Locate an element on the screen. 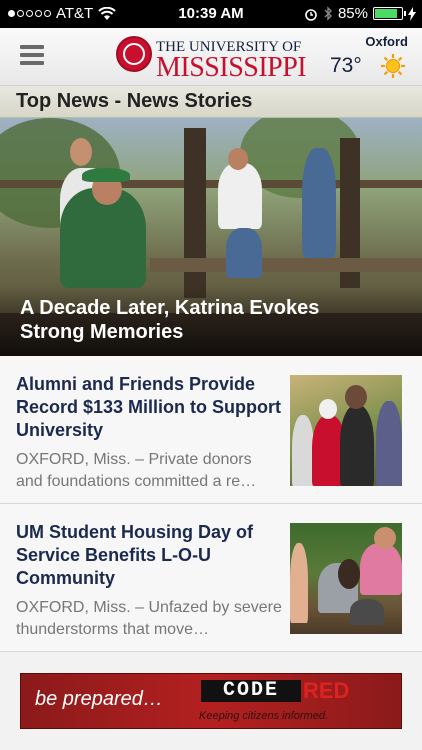  charging-icon is located at coordinates (412, 13).